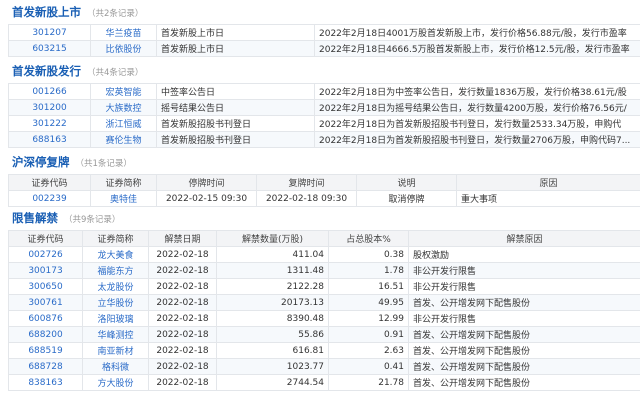 This screenshot has width=640, height=400. What do you see at coordinates (115, 254) in the screenshot?
I see `stock-name-link: 龙大美食` at bounding box center [115, 254].